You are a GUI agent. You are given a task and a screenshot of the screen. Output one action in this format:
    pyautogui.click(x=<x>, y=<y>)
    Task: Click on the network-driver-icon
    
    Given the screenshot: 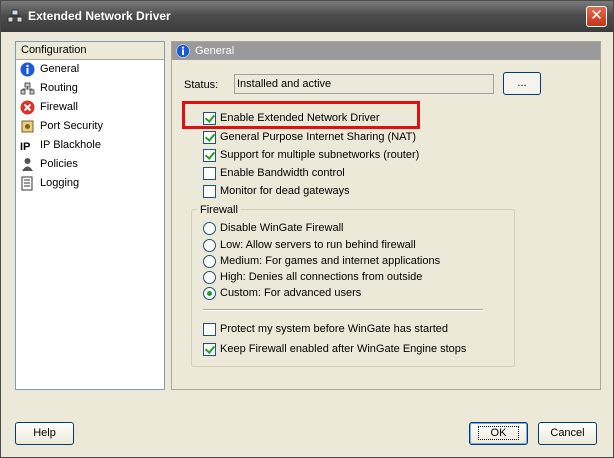 What is the action you would take?
    pyautogui.click(x=15, y=16)
    